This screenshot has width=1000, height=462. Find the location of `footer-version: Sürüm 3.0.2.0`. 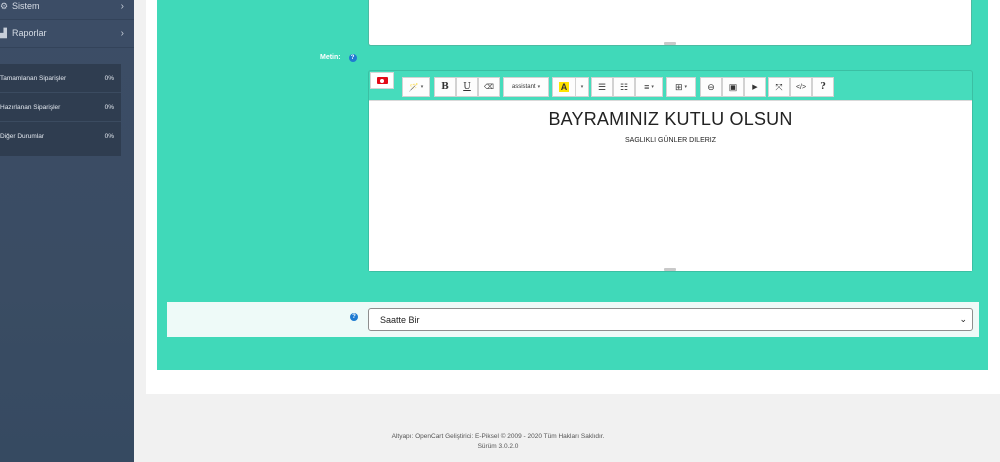

footer-version: Sürüm 3.0.2.0 is located at coordinates (498, 446).